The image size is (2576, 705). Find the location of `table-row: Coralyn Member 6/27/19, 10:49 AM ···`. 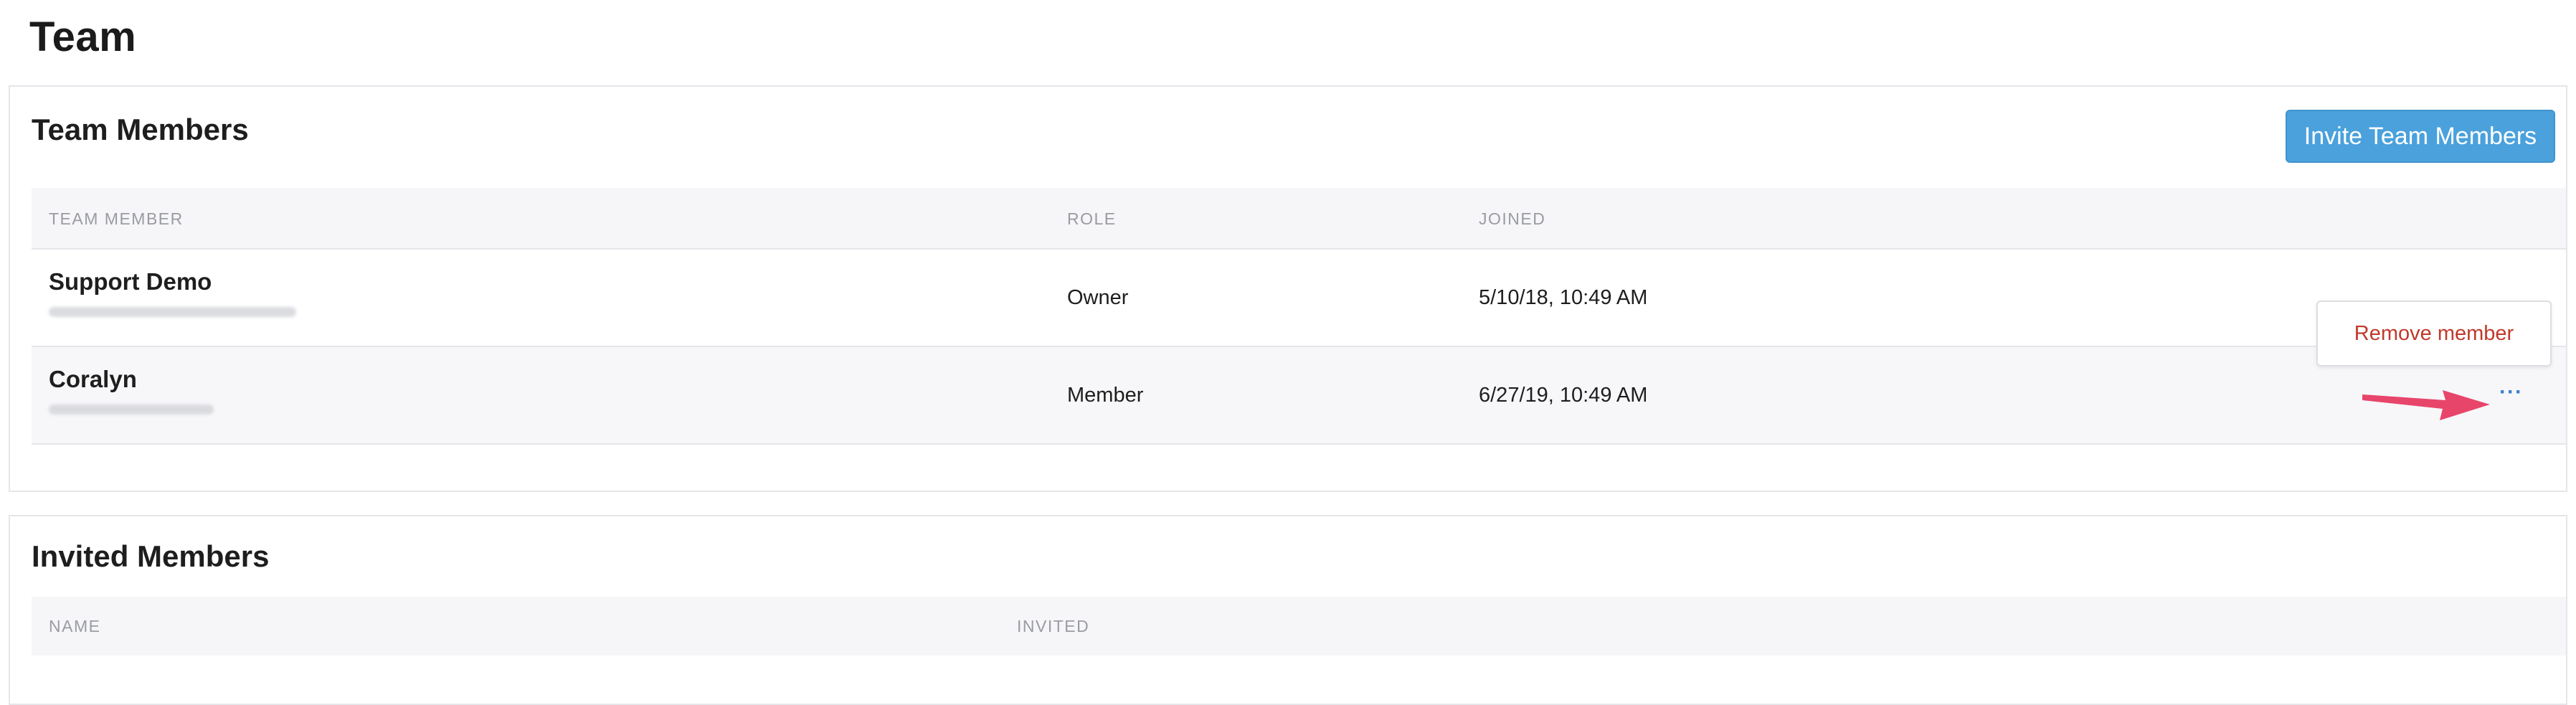

table-row: Coralyn Member 6/27/19, 10:49 AM ··· is located at coordinates (1299, 396).